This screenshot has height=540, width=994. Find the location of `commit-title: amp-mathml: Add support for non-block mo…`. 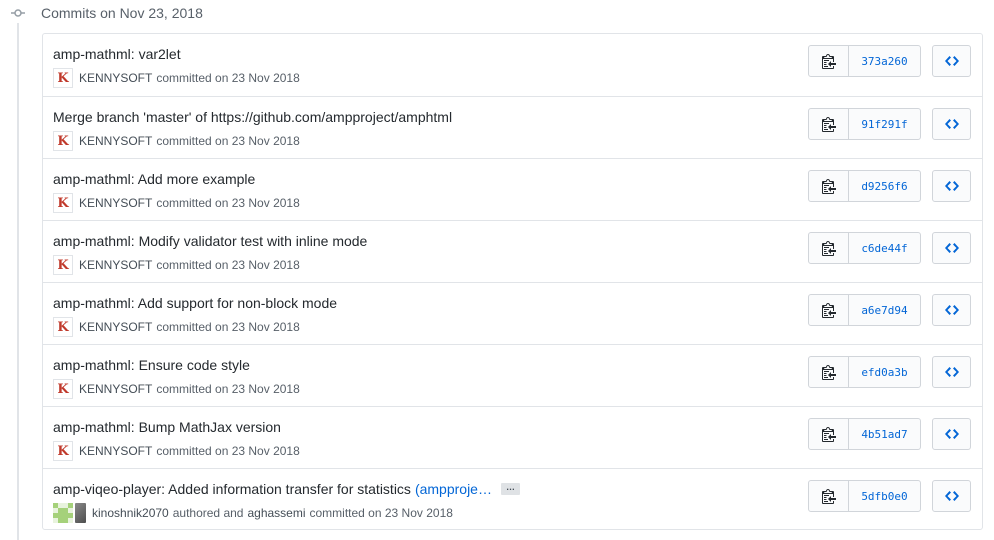

commit-title: amp-mathml: Add support for non-block mo… is located at coordinates (195, 303).